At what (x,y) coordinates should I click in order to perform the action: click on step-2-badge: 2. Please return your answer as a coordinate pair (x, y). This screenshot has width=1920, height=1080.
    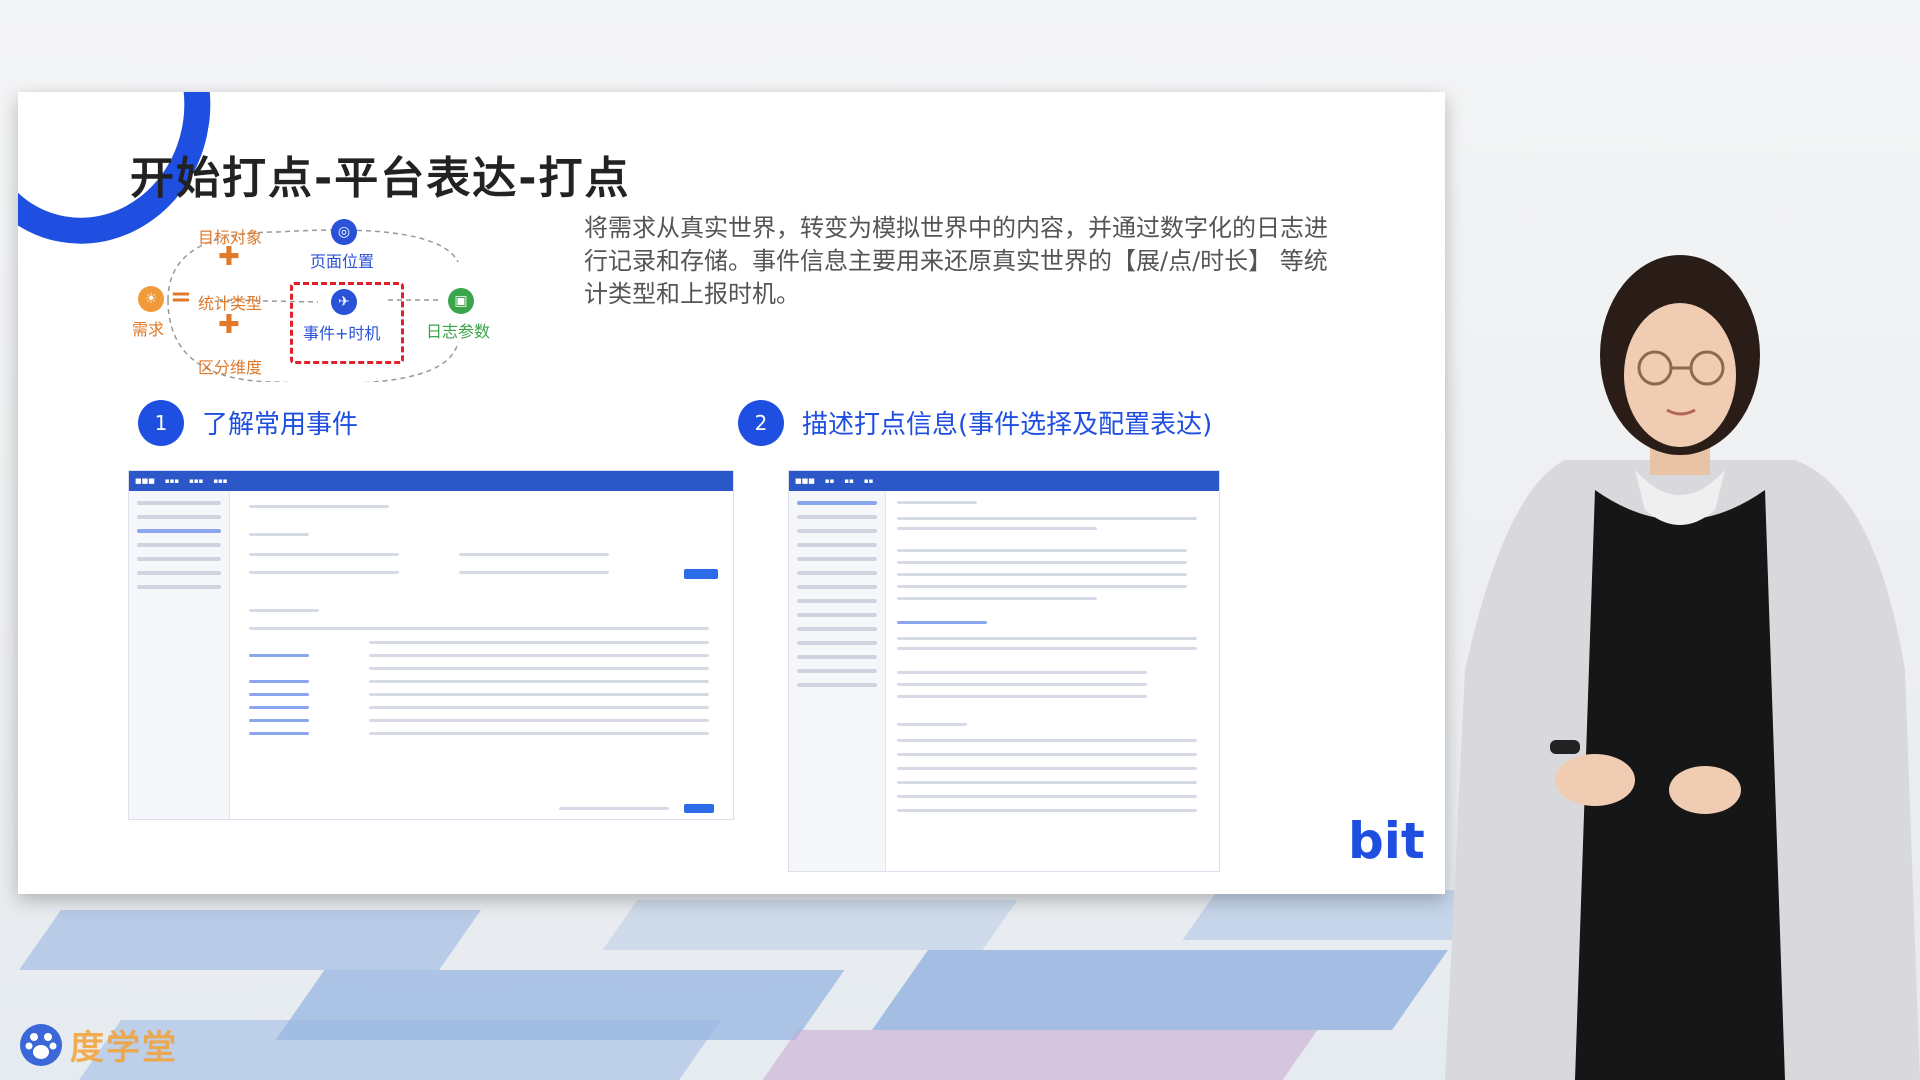
    Looking at the image, I should click on (761, 423).